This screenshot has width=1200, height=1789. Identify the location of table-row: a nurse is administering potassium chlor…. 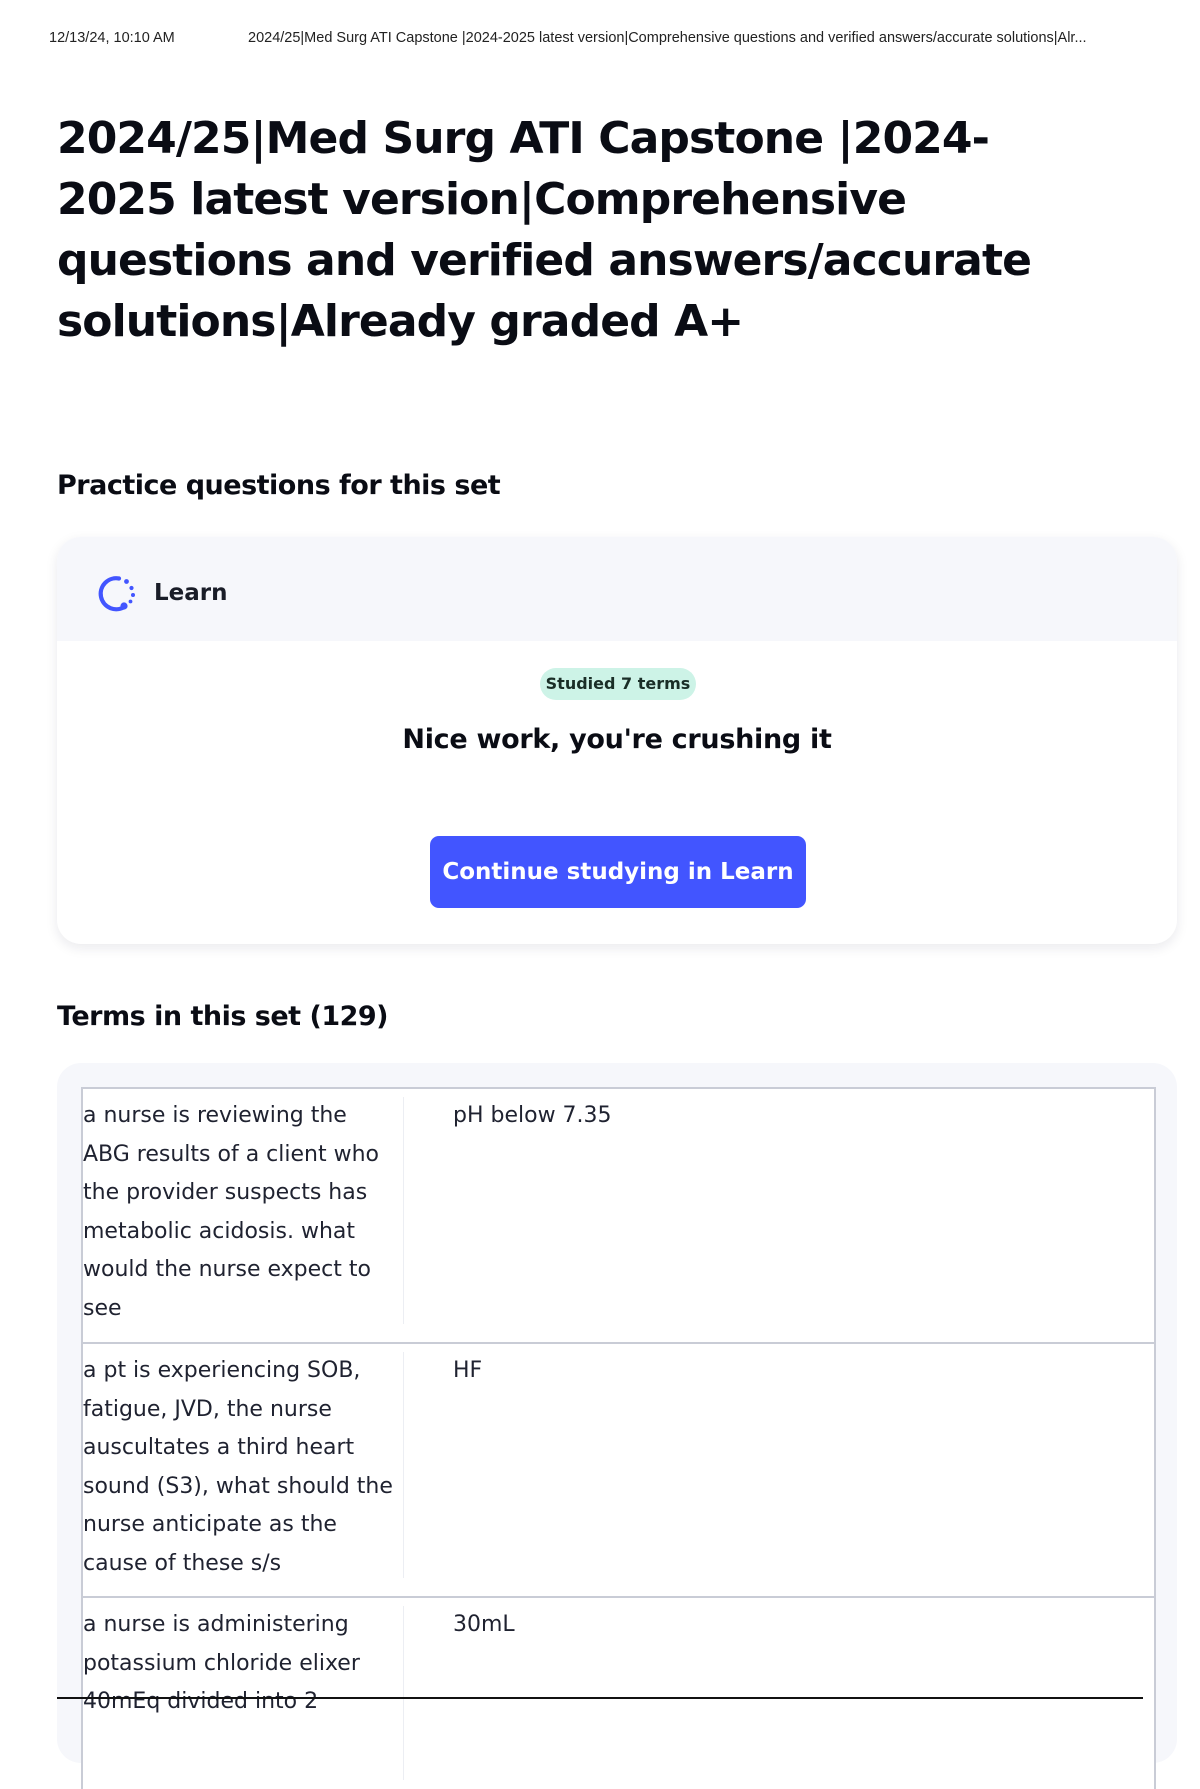
(618, 1693).